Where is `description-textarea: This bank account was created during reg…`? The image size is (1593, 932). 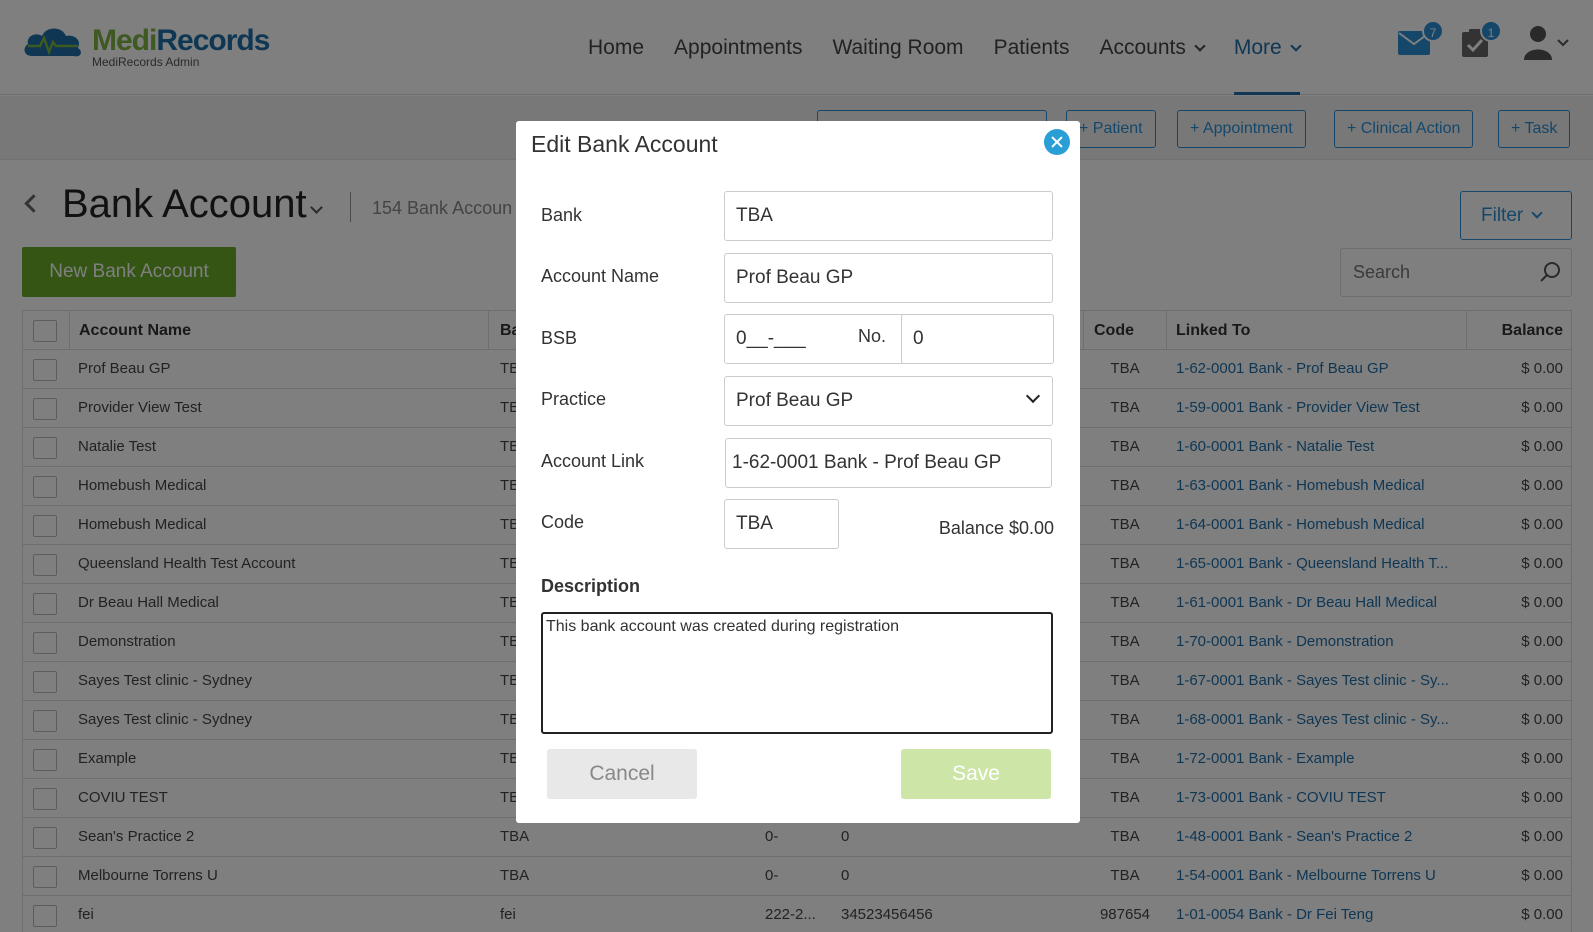 description-textarea: This bank account was created during reg… is located at coordinates (797, 673).